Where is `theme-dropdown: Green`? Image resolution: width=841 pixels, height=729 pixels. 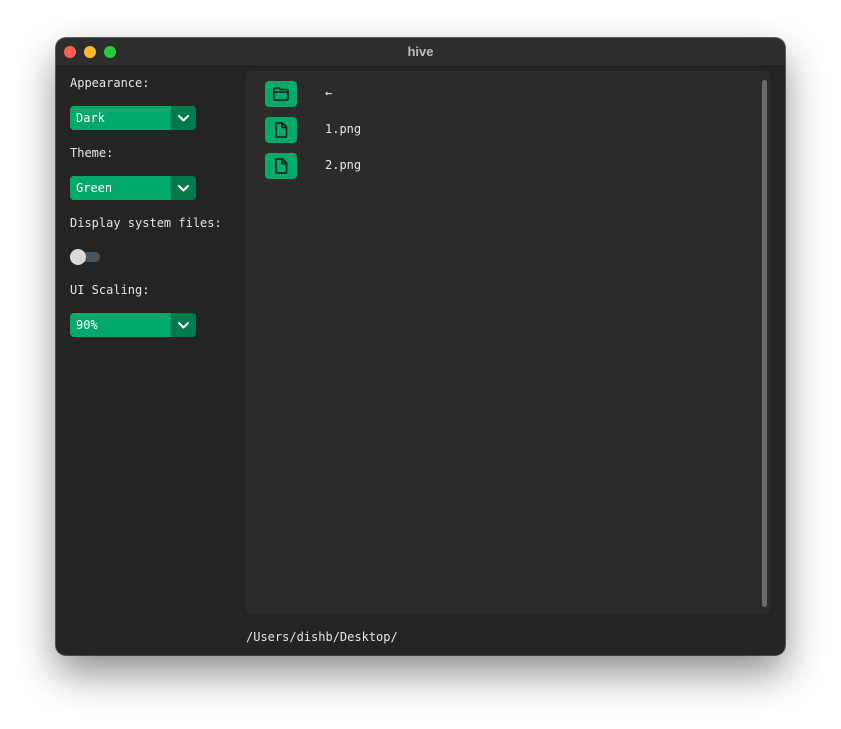 theme-dropdown: Green is located at coordinates (133, 188).